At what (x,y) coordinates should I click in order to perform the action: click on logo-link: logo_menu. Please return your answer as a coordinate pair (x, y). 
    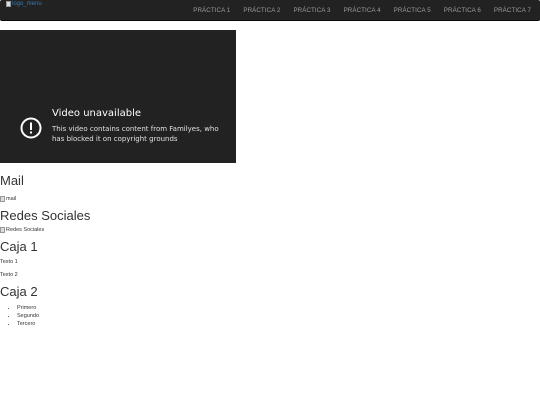
    Looking at the image, I should click on (24, 4).